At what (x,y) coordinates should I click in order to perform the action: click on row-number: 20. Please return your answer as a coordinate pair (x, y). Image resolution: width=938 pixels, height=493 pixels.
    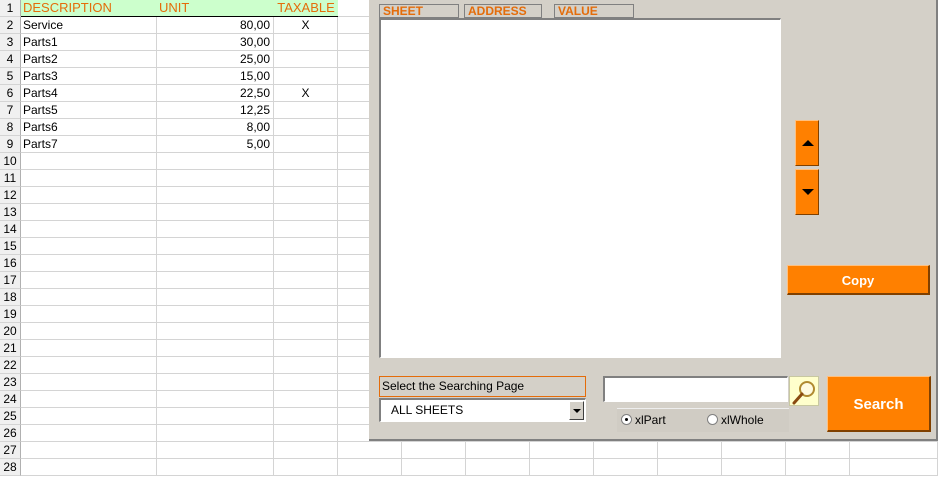
    Looking at the image, I should click on (10, 331).